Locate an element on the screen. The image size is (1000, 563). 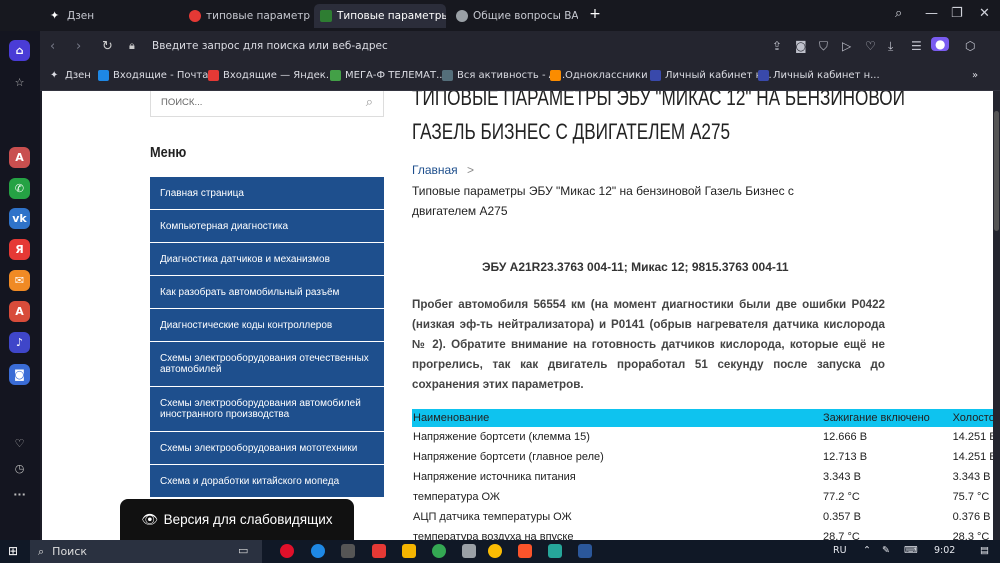
scrollbar-thumb is located at coordinates (996, 171).